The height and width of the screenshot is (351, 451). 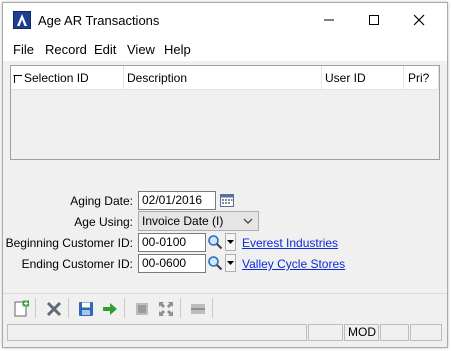 What do you see at coordinates (419, 78) in the screenshot?
I see `column-label: Pri?` at bounding box center [419, 78].